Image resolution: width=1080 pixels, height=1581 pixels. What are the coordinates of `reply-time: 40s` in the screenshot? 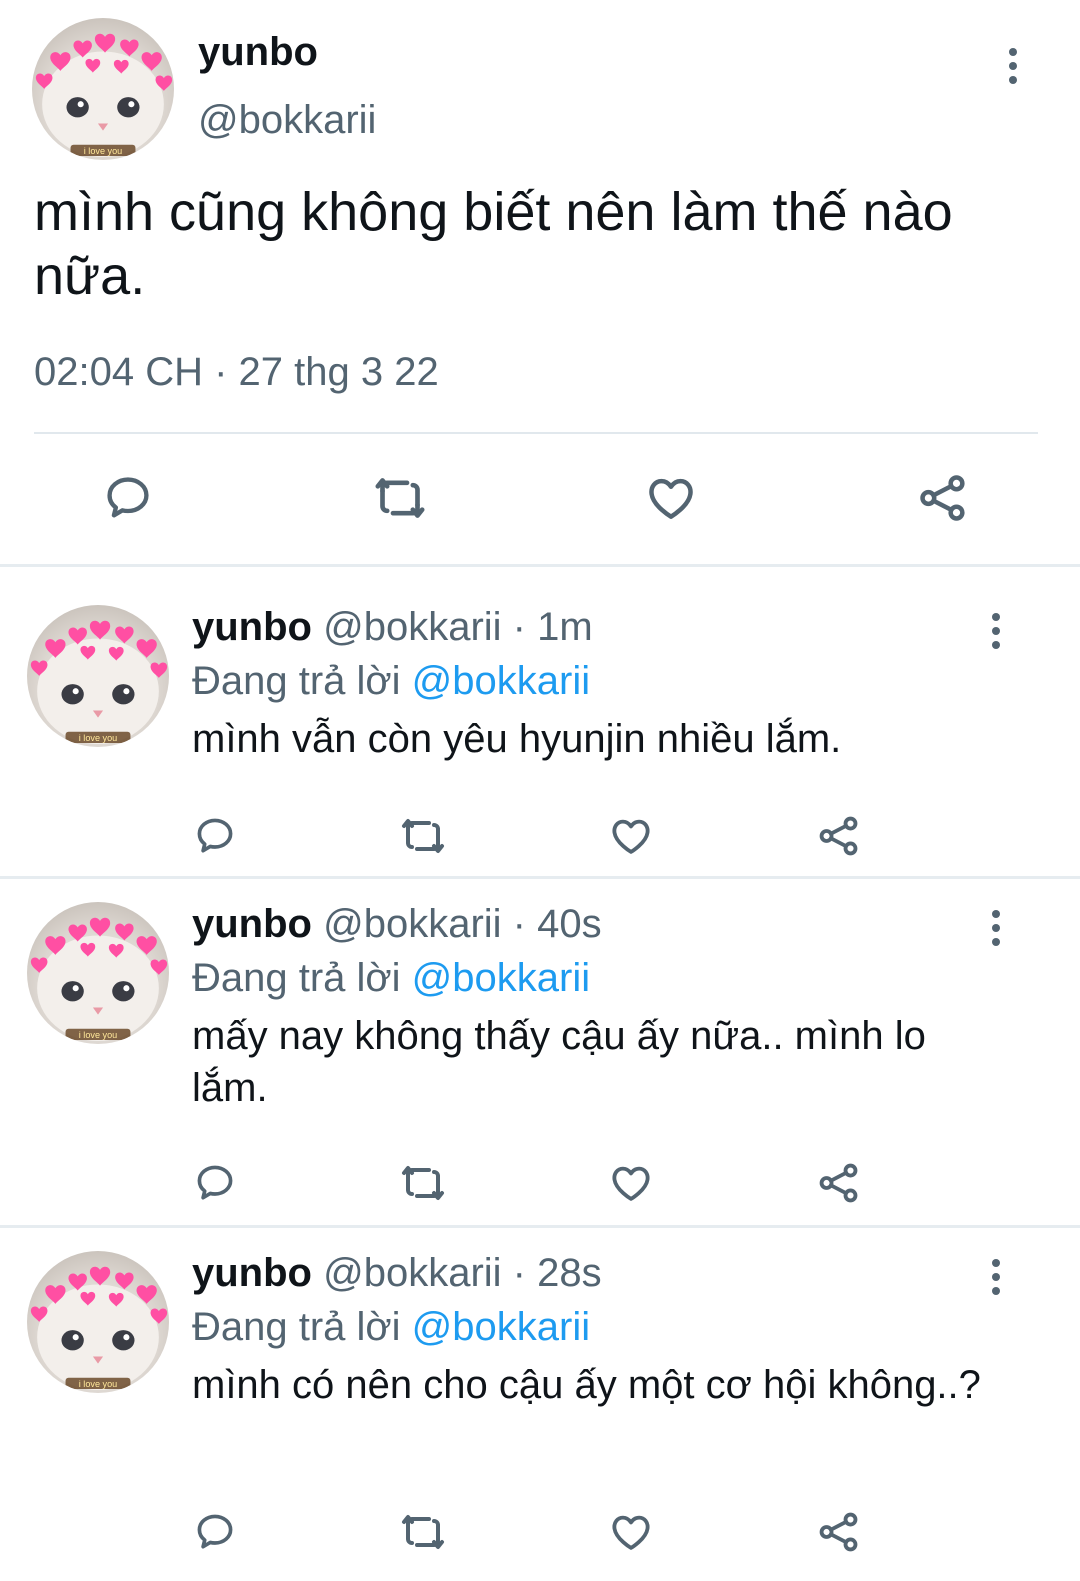 It's located at (569, 924).